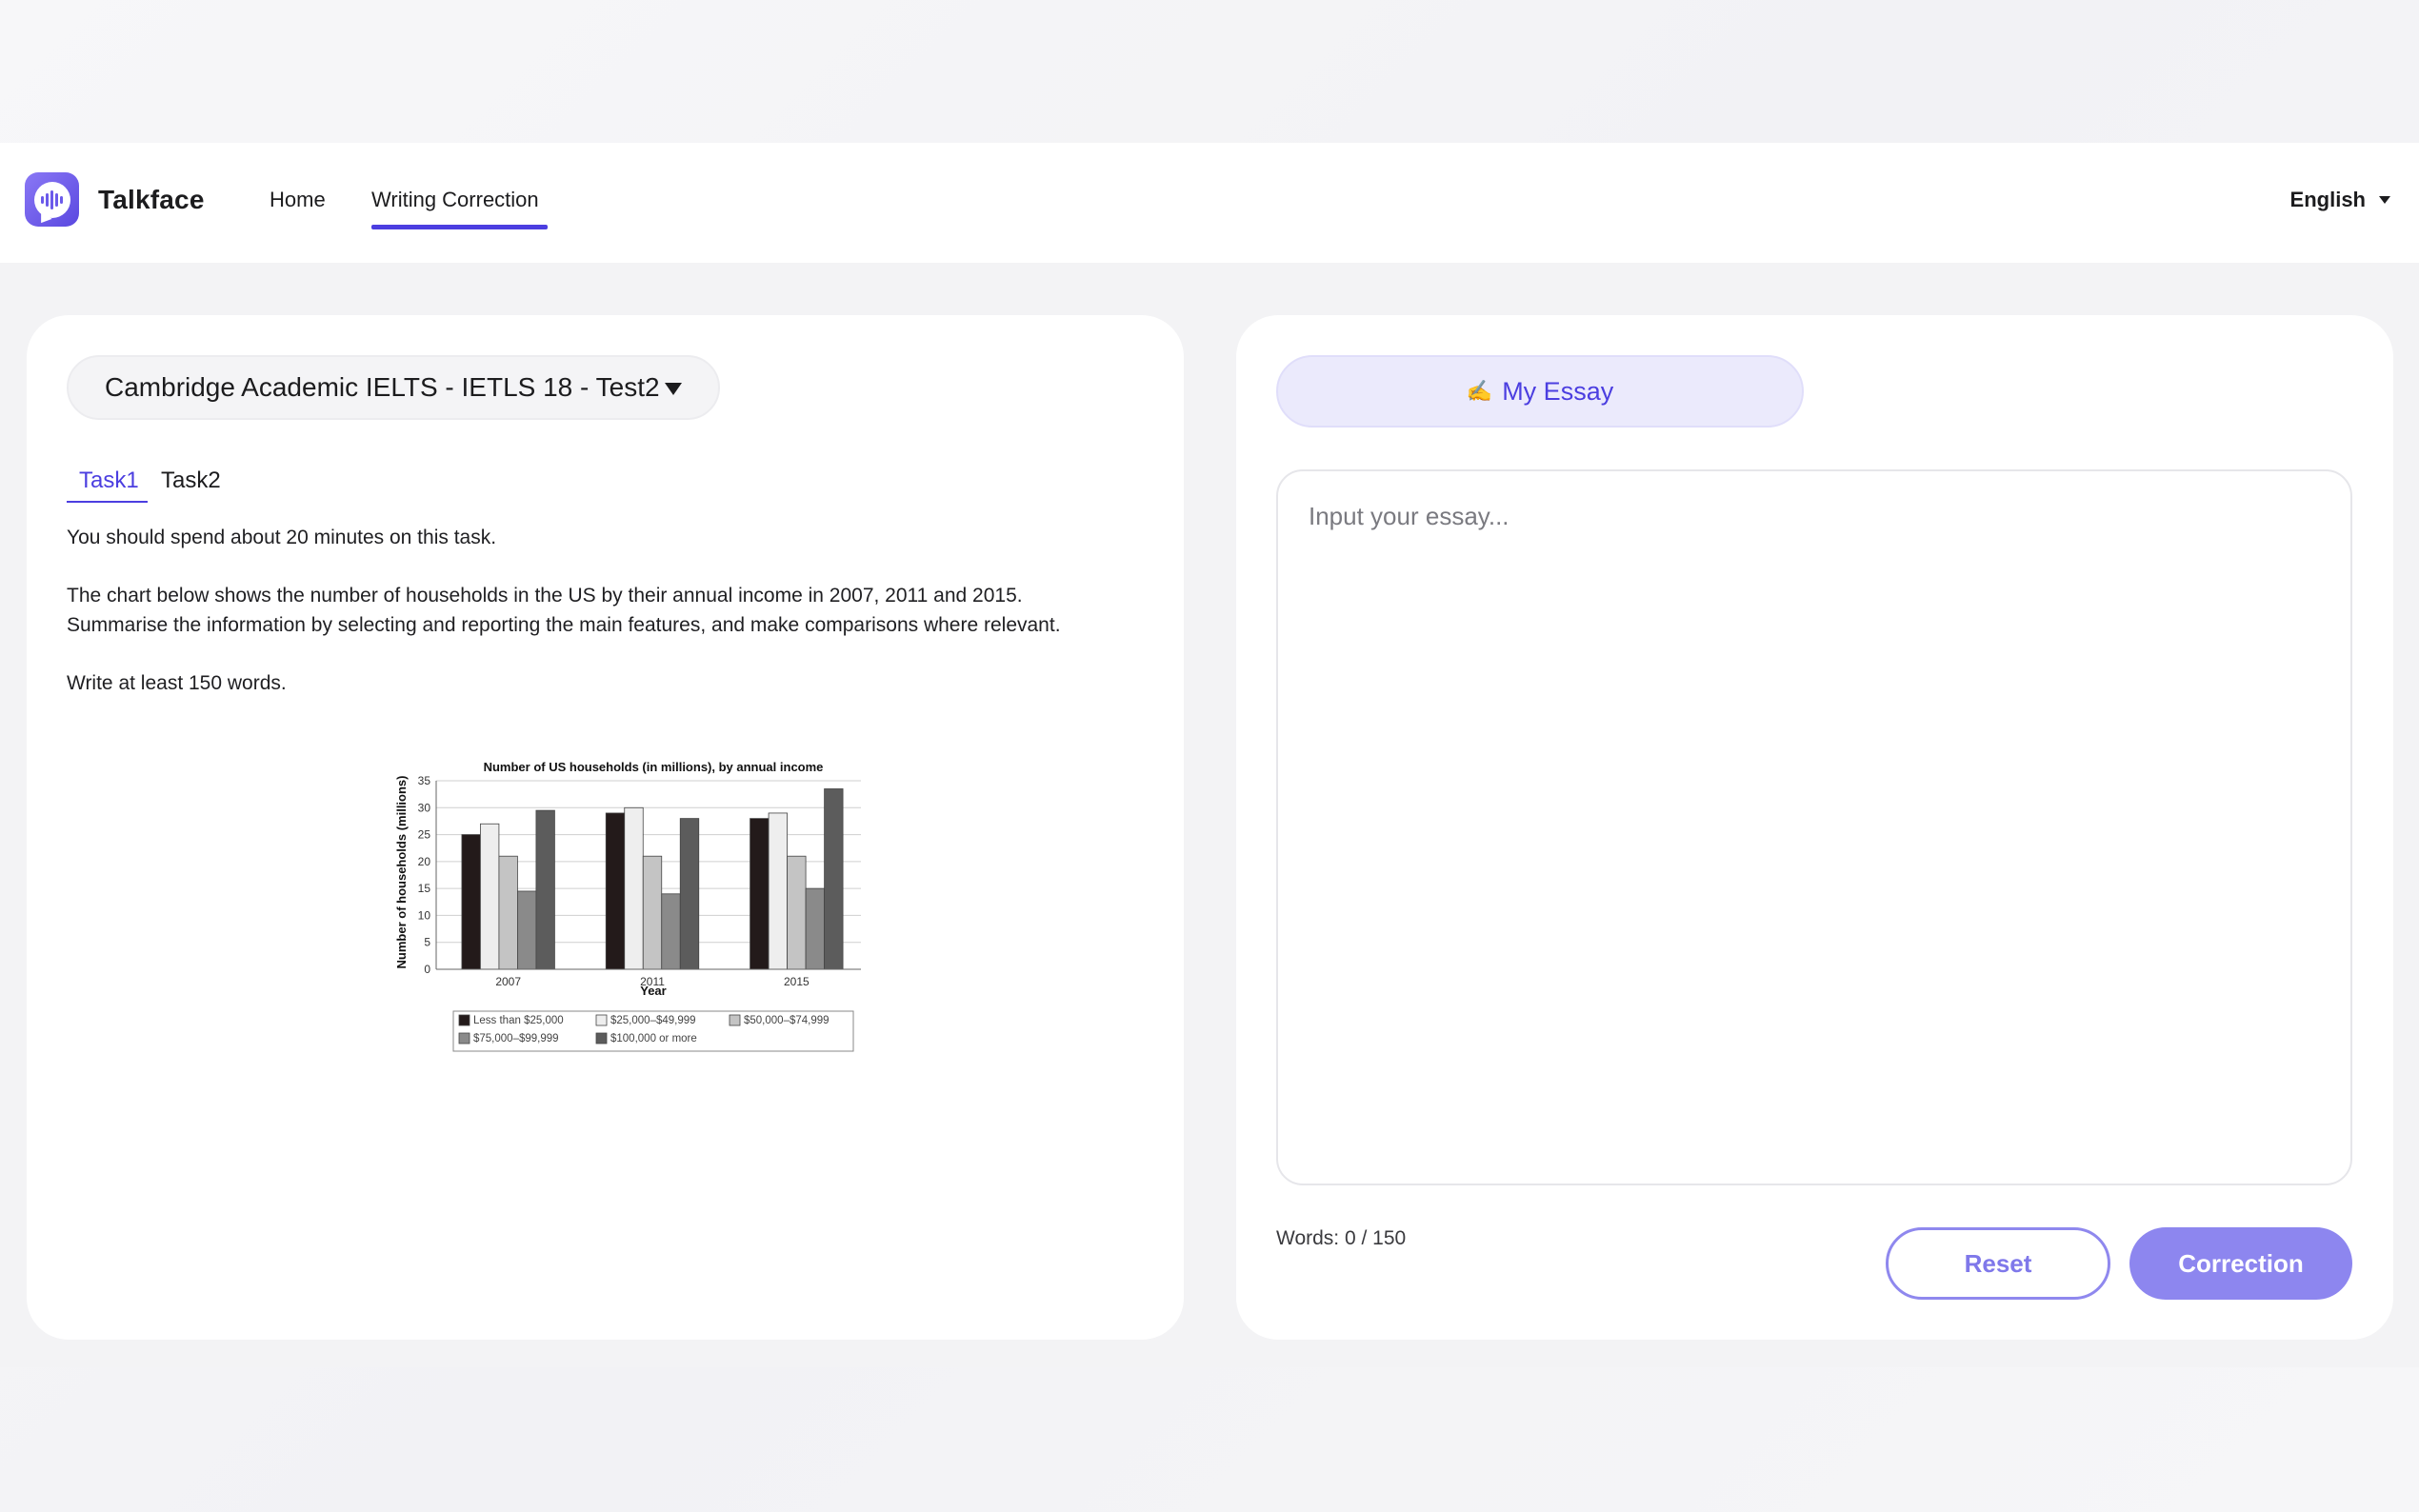 The image size is (2419, 1512). I want to click on top-navbar: Talkface Home Writing Correction English, so click(1209, 203).